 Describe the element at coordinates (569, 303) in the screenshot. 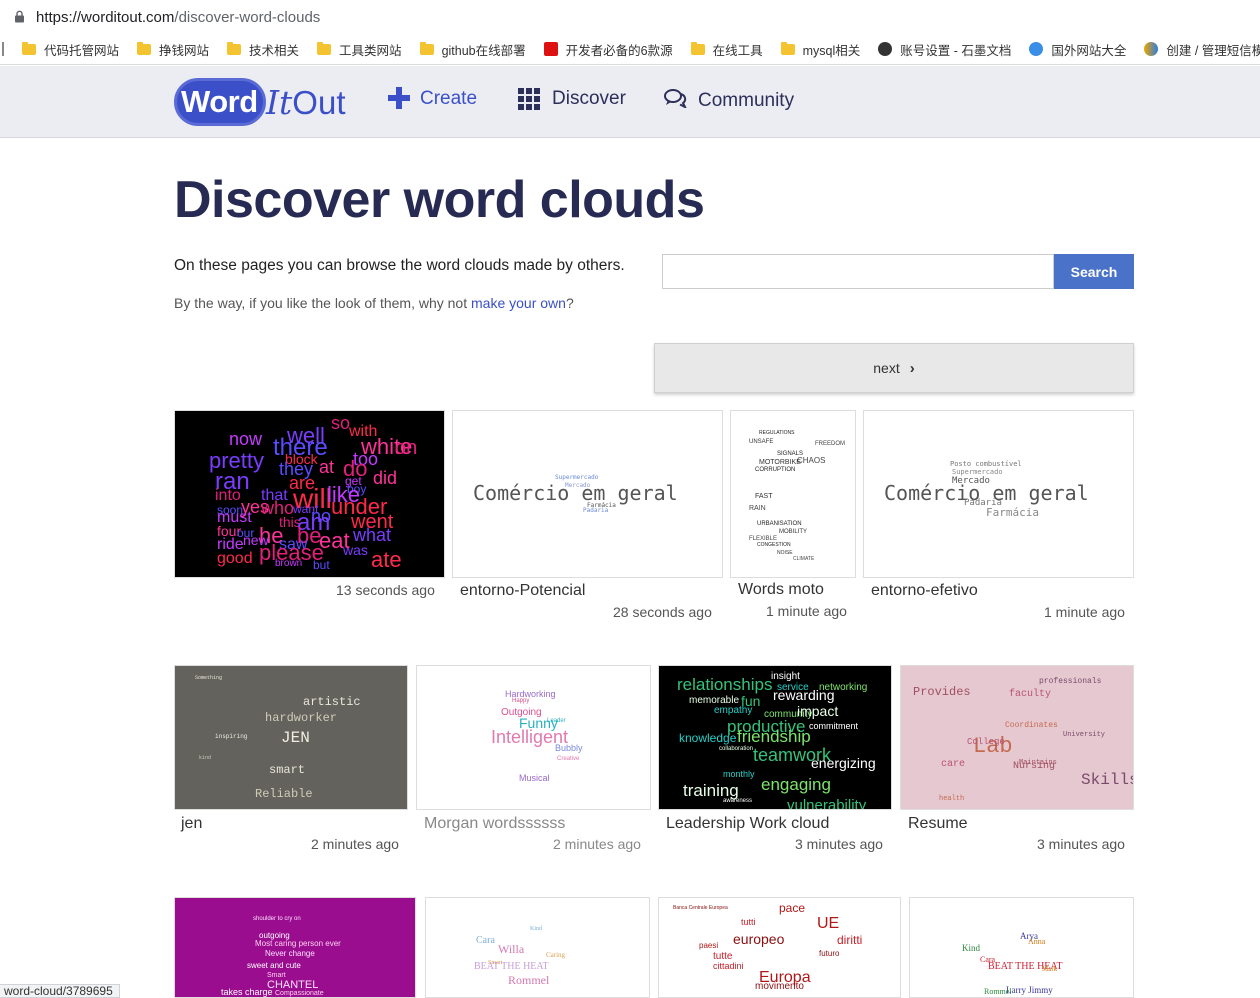

I see `byway-suffix: ?` at that location.